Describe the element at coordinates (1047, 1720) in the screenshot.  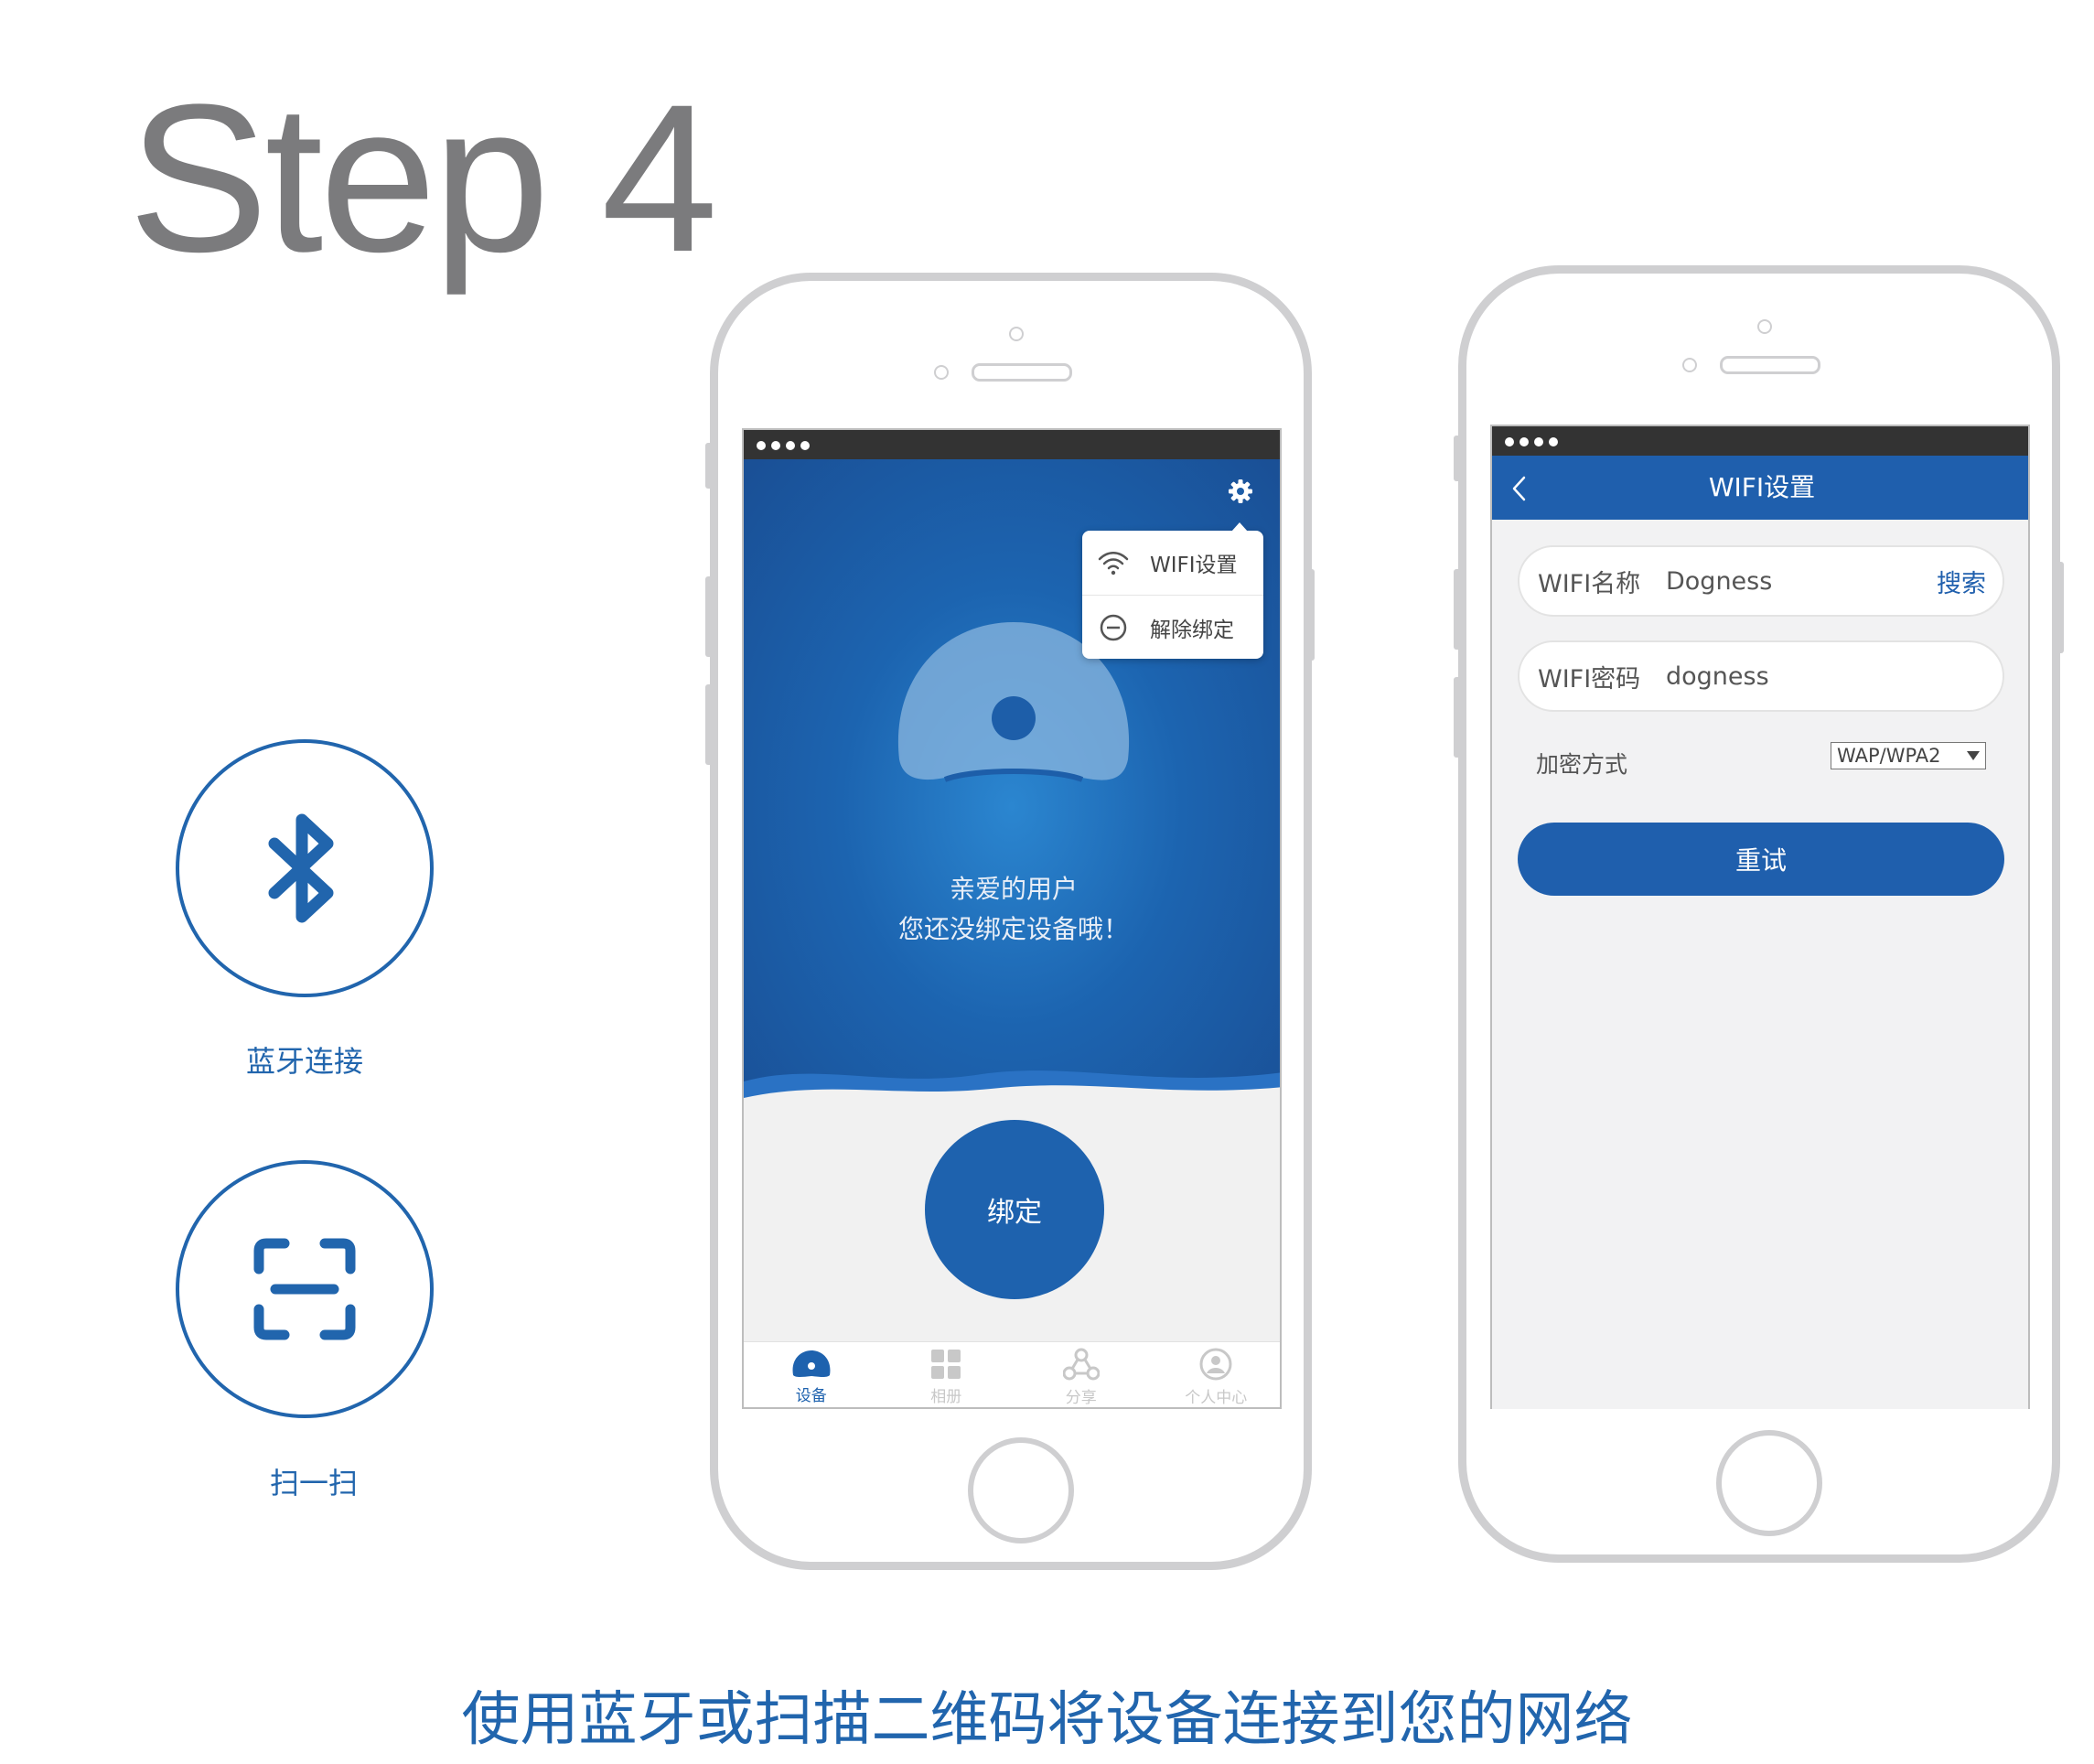
I see `instruction-caption: 使用蓝牙或扫描二维码将设备连接到您的网络` at that location.